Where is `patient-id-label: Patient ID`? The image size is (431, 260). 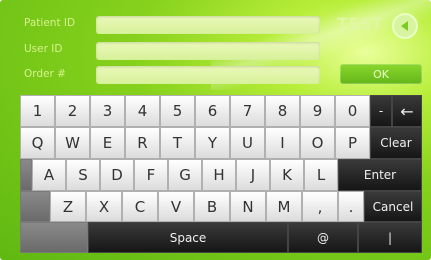
patient-id-label: Patient ID is located at coordinates (50, 23).